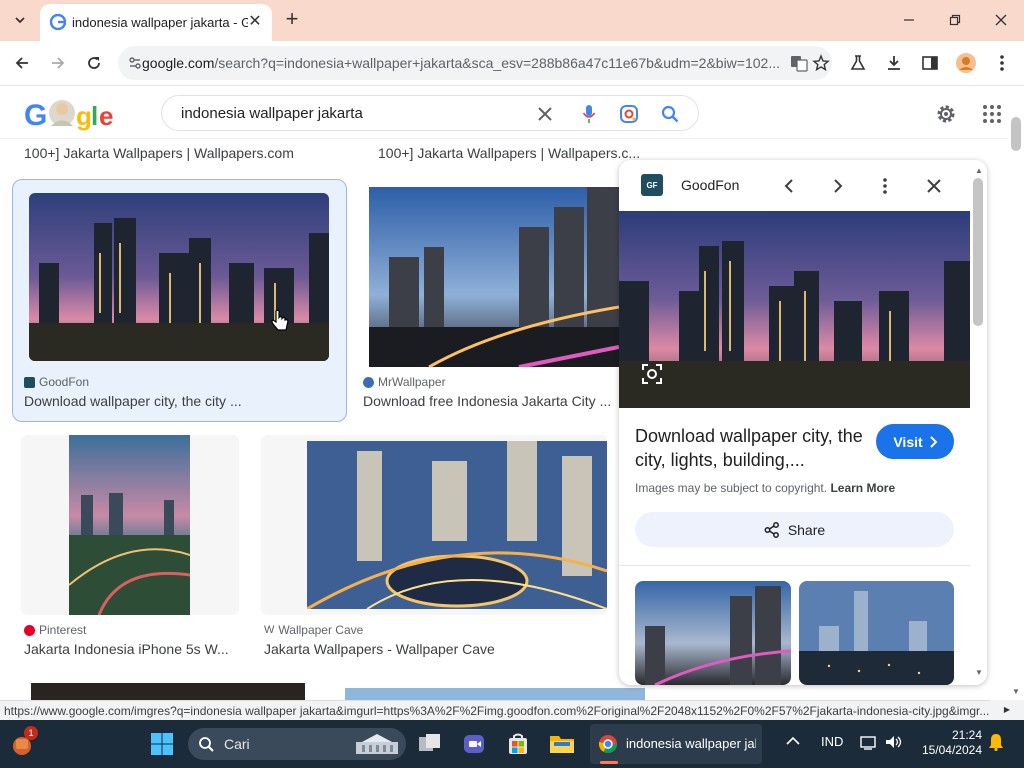 The image size is (1024, 768). I want to click on lens-search-icon, so click(629, 114).